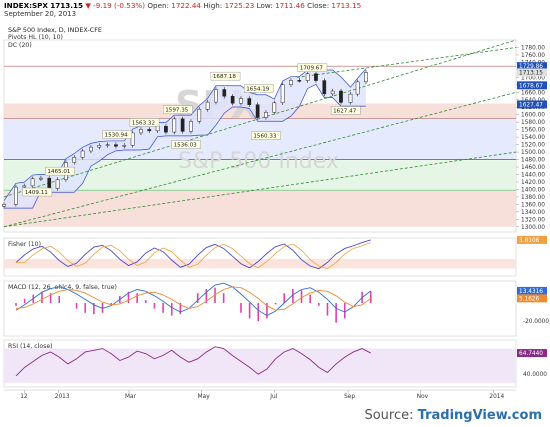 The height and width of the screenshot is (427, 550). What do you see at coordinates (391, 415) in the screenshot?
I see `source-prefix: Source:` at bounding box center [391, 415].